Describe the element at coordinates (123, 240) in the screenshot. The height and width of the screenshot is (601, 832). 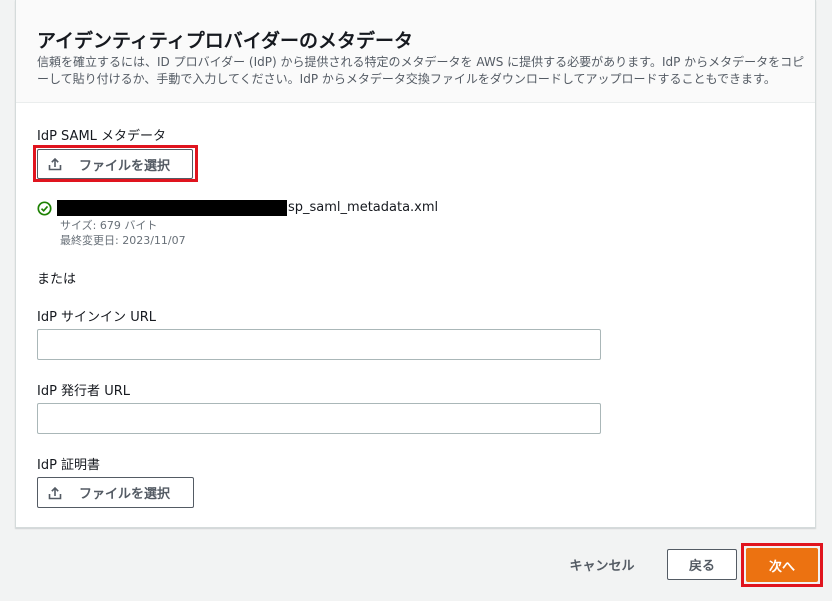
I see `uploaded-file-modified: 最終変更日: 2023/11/07` at that location.